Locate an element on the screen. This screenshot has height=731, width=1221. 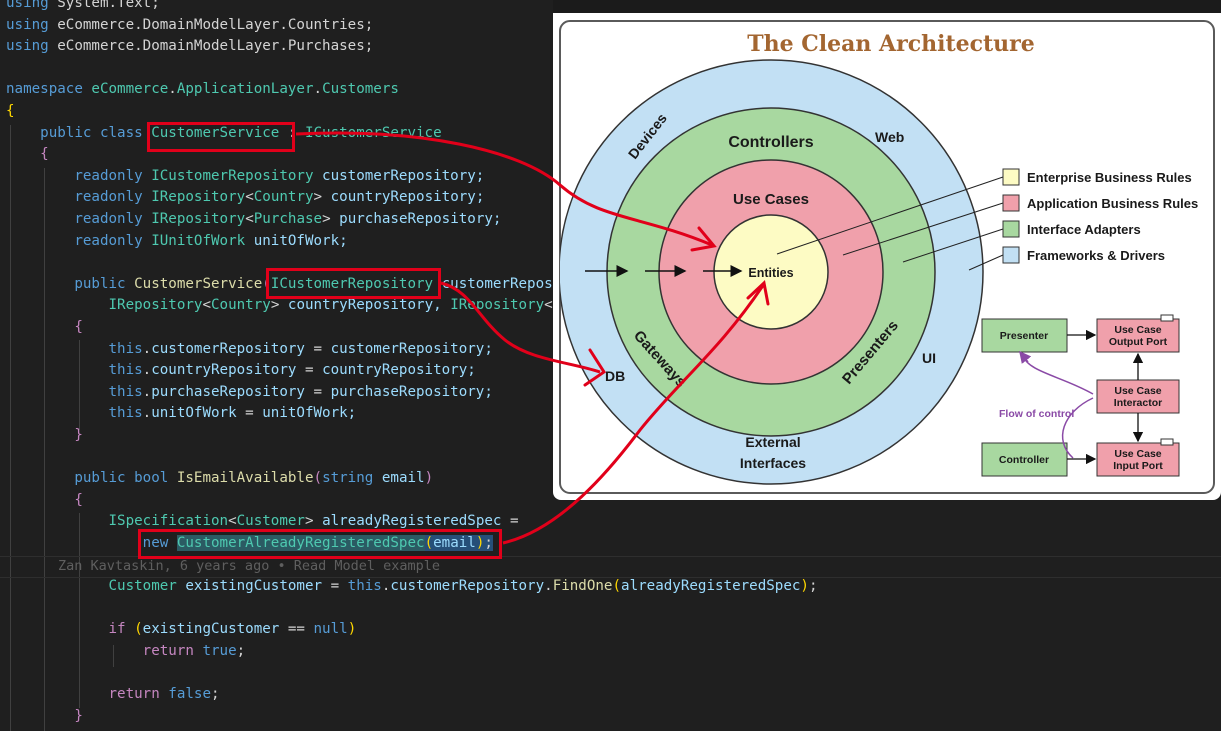
code-line: return false; is located at coordinates (112, 695).